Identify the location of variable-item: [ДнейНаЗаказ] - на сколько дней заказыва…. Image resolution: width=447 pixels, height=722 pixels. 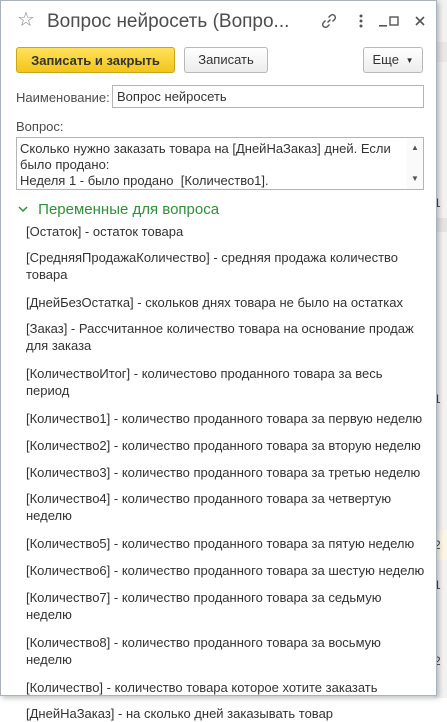
(180, 713).